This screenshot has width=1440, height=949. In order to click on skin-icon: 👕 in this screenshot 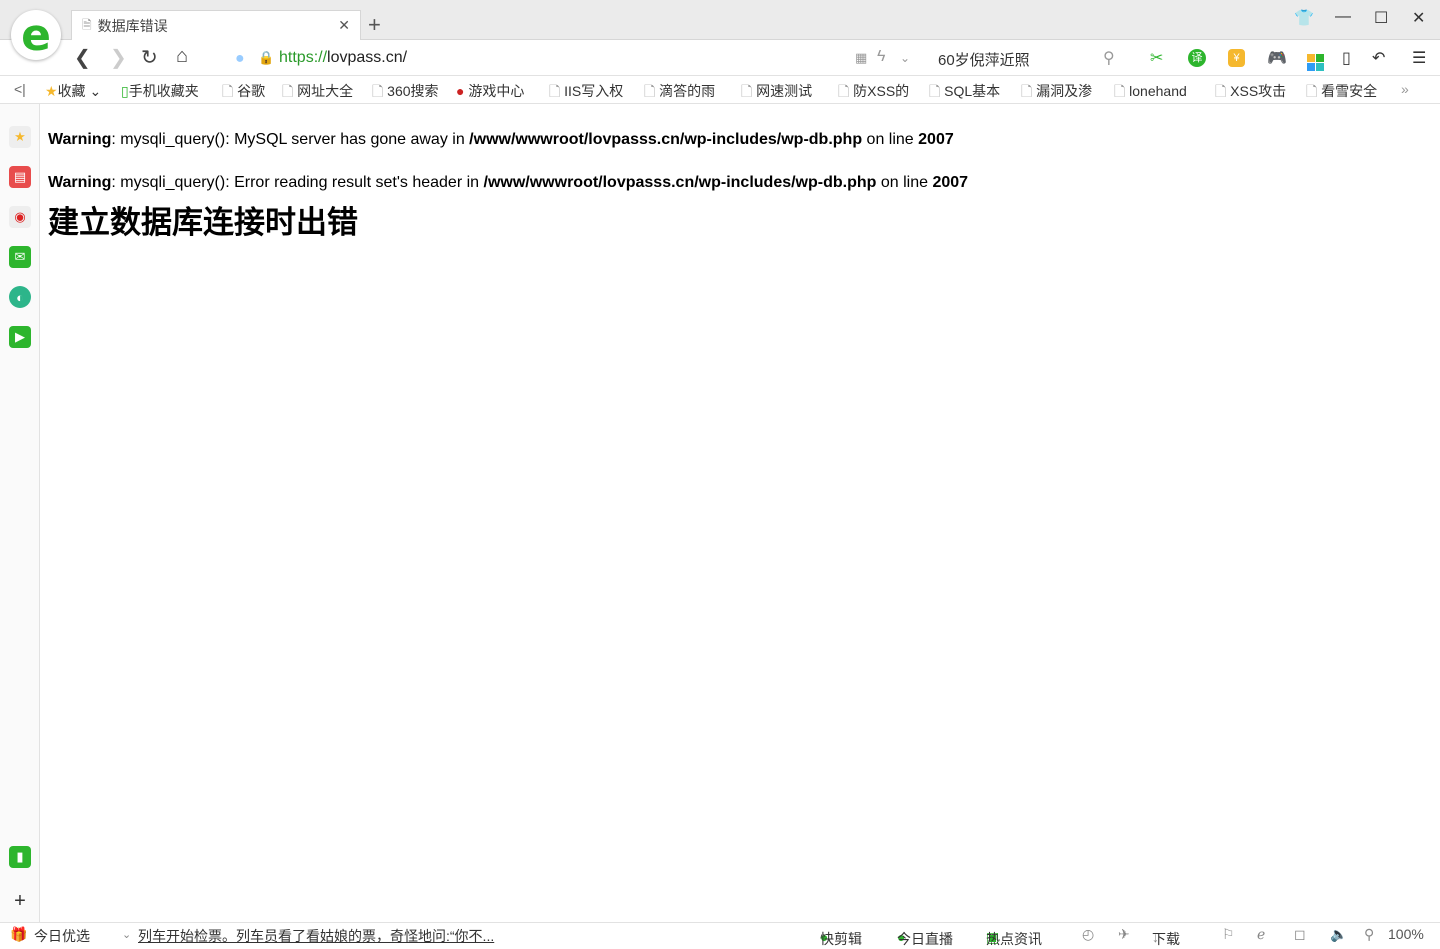, I will do `click(1304, 18)`.